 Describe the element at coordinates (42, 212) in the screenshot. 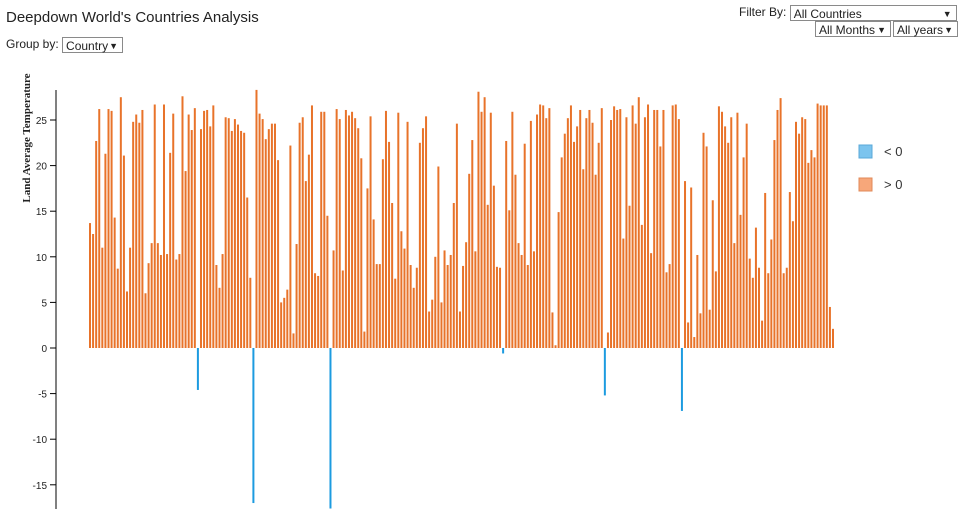

I see `y-tick-label: 15` at that location.